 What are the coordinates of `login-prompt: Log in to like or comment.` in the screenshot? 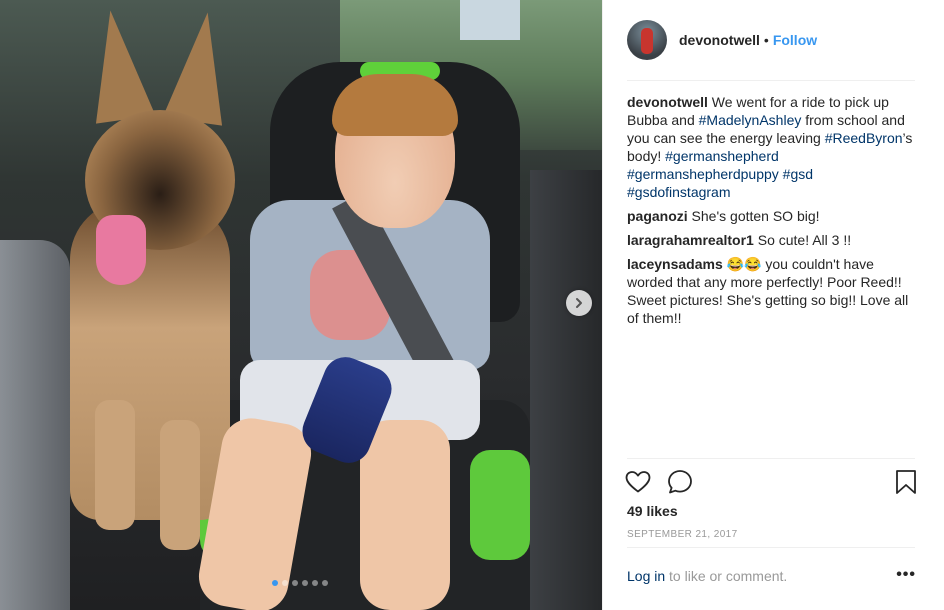 It's located at (771, 576).